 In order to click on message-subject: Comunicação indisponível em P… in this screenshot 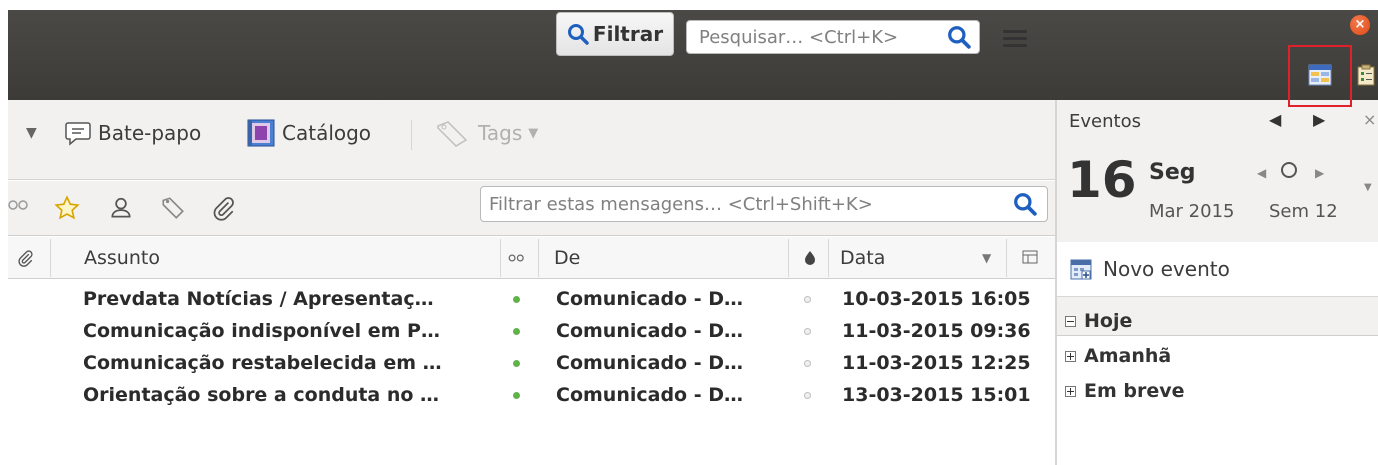, I will do `click(261, 331)`.